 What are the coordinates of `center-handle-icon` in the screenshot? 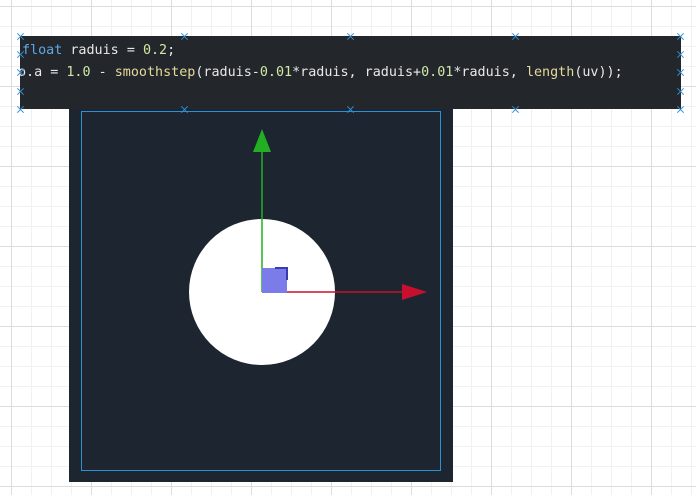 It's located at (274, 280).